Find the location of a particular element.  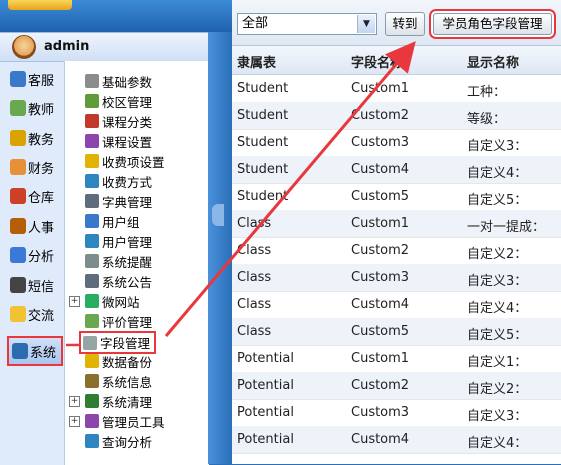

tree-item: 字典管理 is located at coordinates (118, 201).